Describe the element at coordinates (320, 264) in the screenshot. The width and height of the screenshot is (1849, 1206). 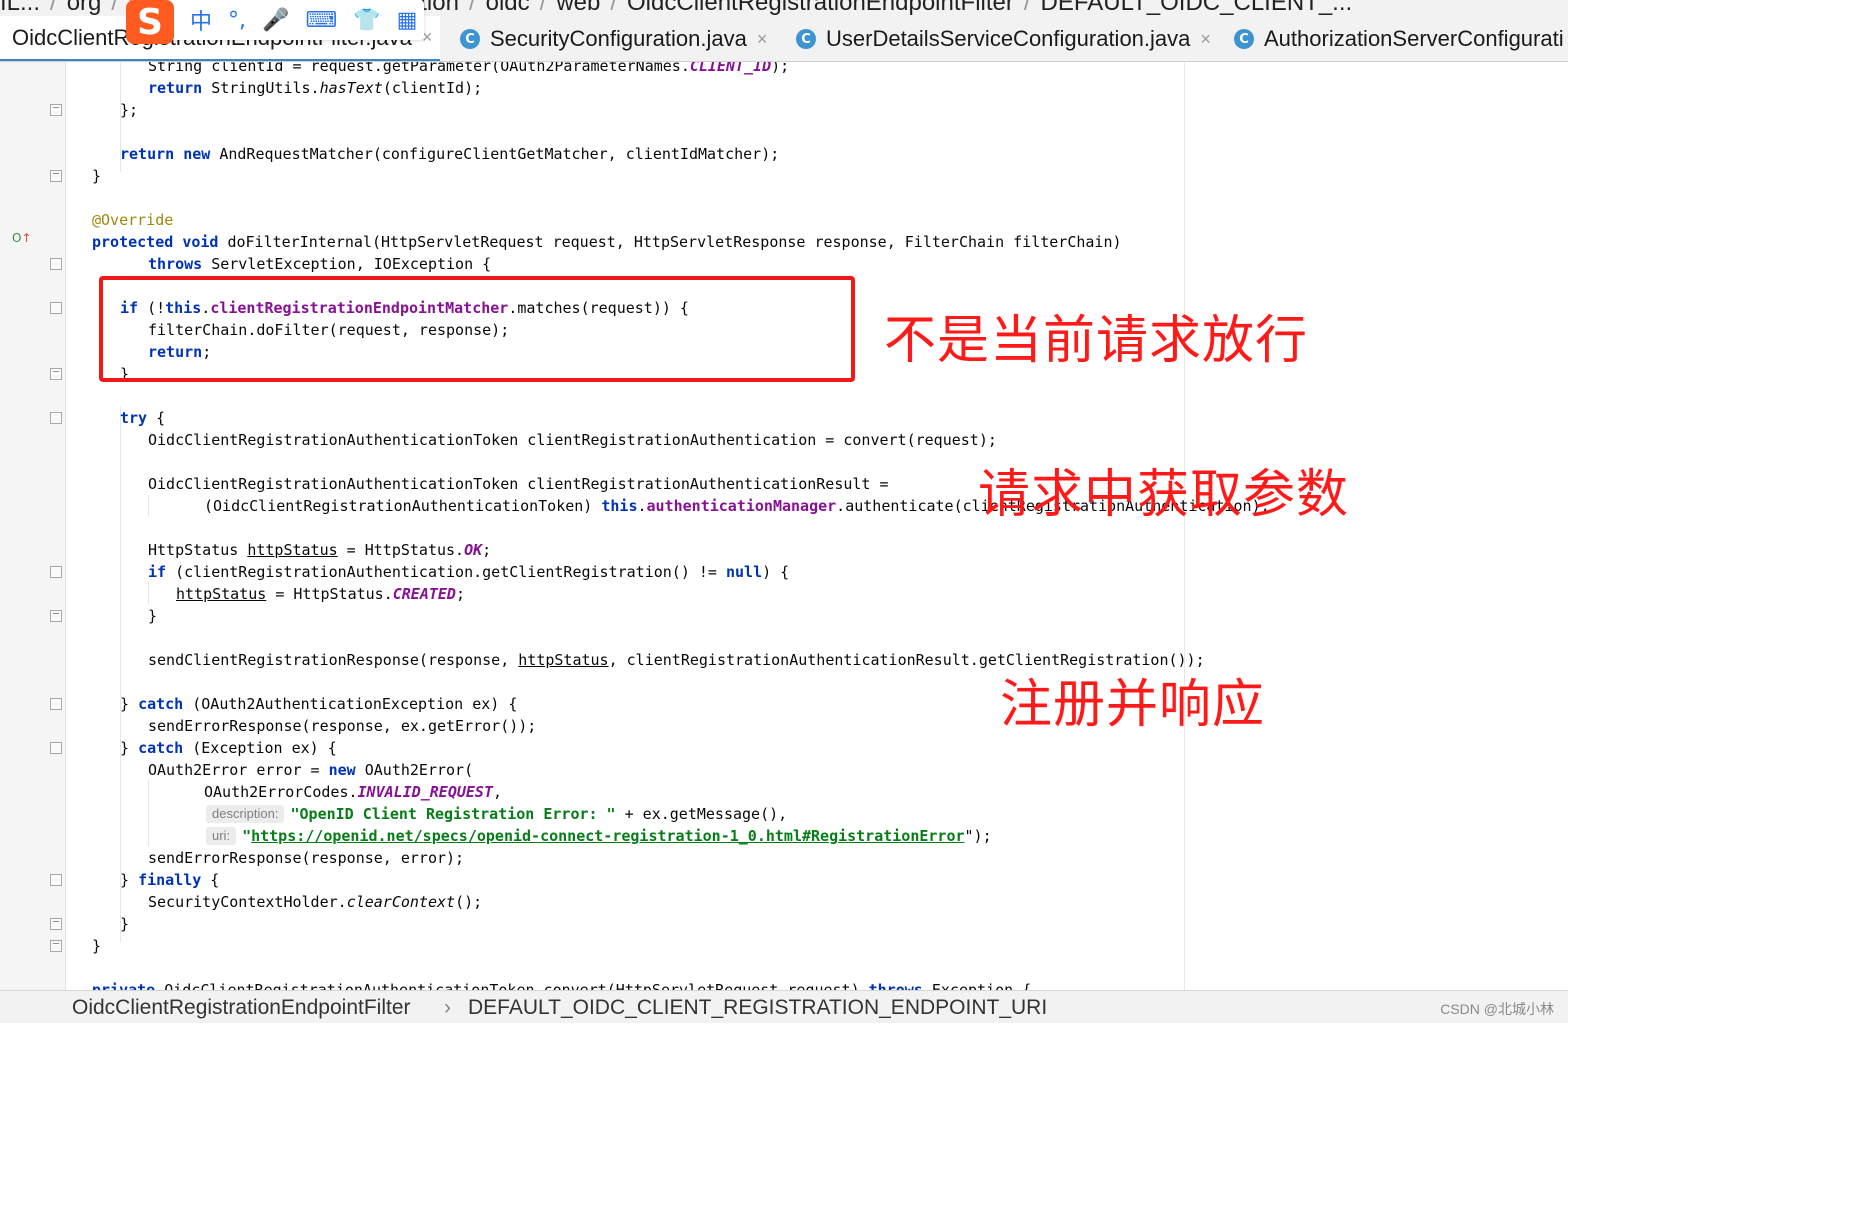
I see `code-line: throws ServletException, IOException {` at that location.